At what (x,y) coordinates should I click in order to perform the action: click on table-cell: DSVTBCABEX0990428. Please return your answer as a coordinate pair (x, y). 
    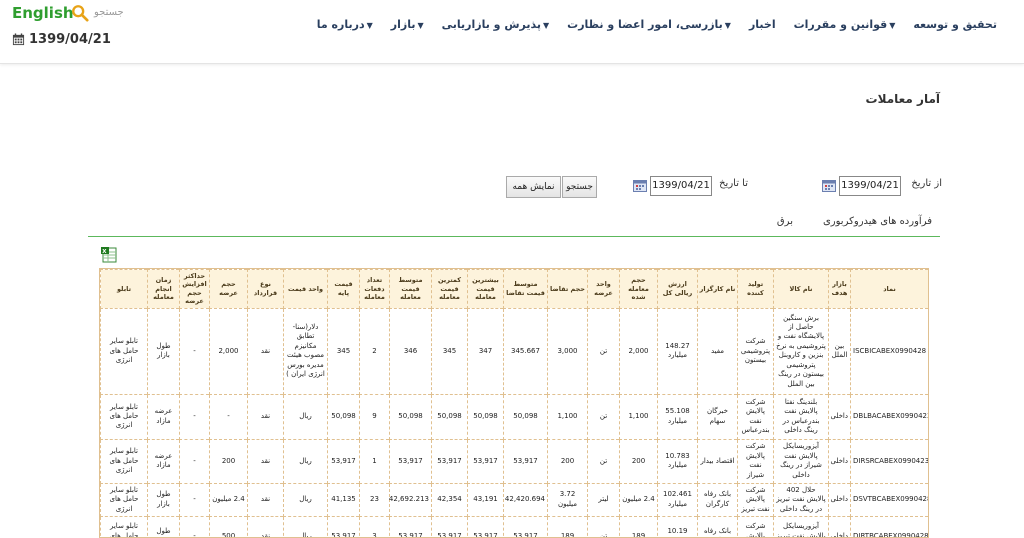
    Looking at the image, I should click on (889, 500).